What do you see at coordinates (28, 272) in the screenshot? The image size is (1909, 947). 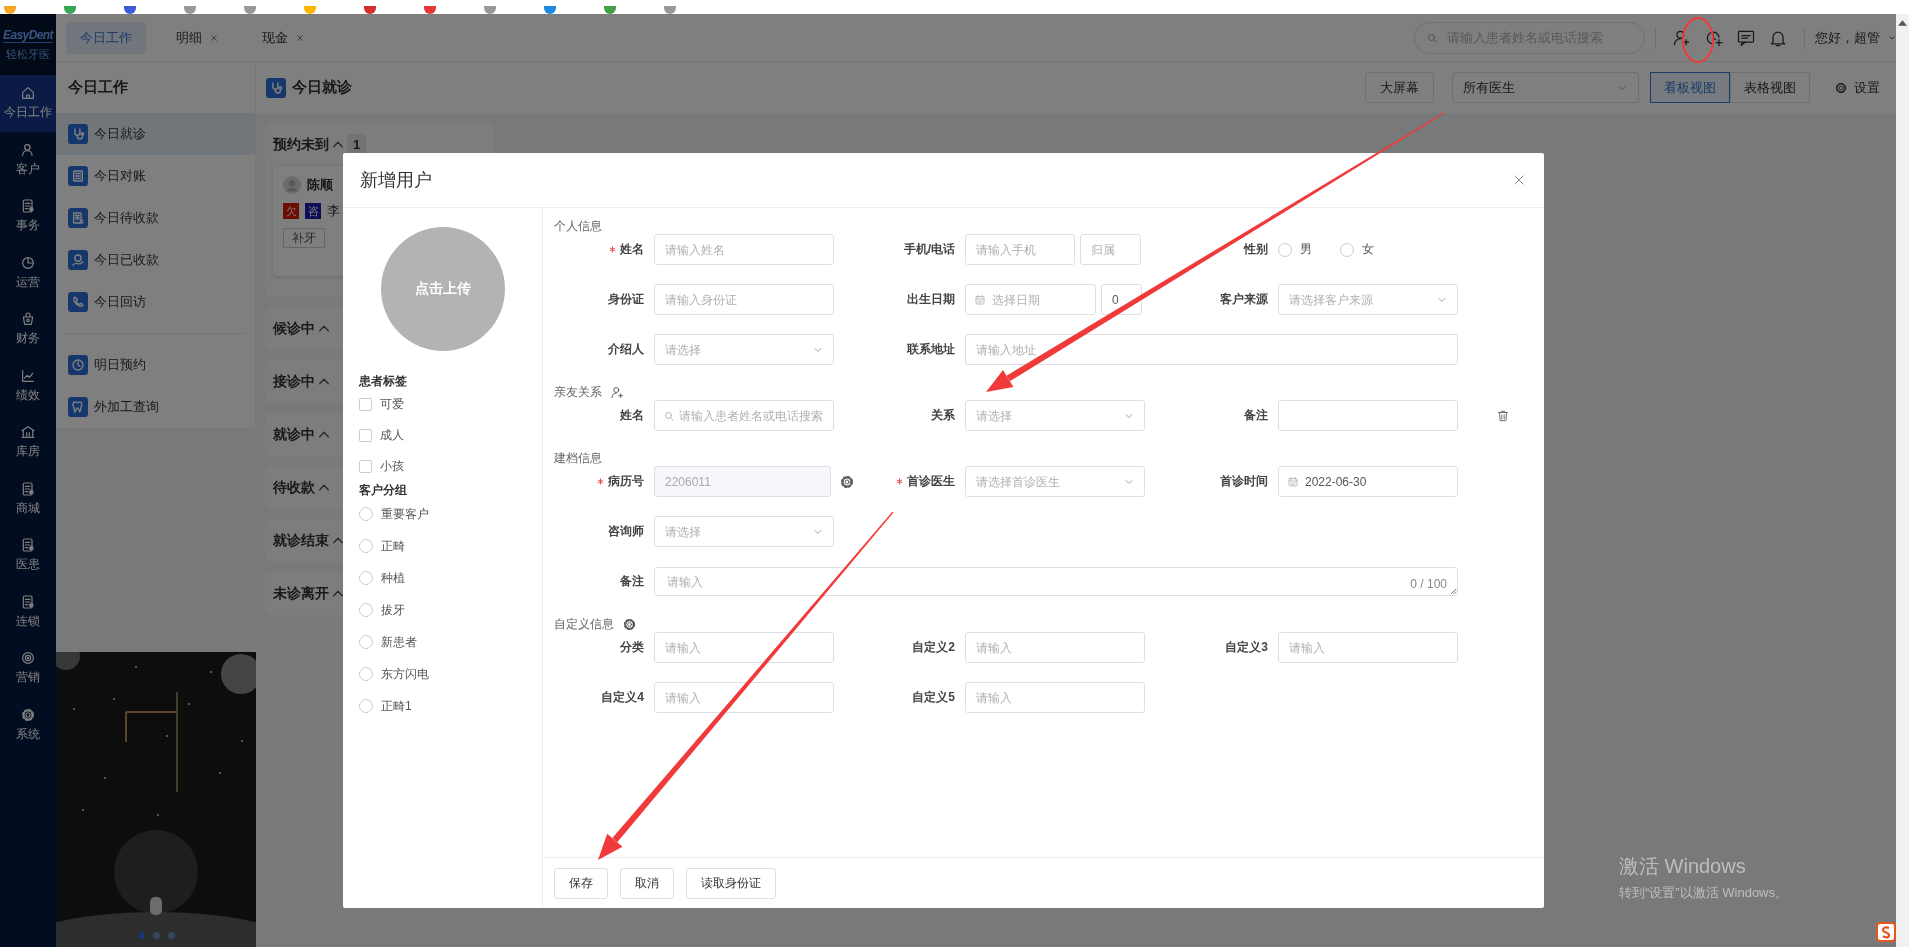 I see `nav-item: 运营` at bounding box center [28, 272].